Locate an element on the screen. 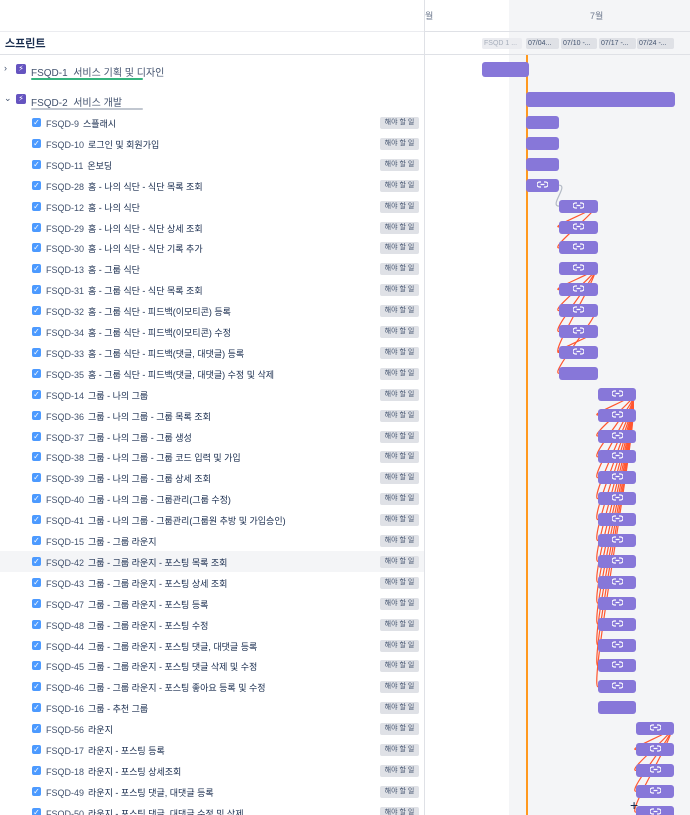 The height and width of the screenshot is (815, 690). issue-row: ✓ FSQD-50 라운지 - 포스팅 댓글, 대댓글 수정 및 삭제 해야 할 일 is located at coordinates (212, 808).